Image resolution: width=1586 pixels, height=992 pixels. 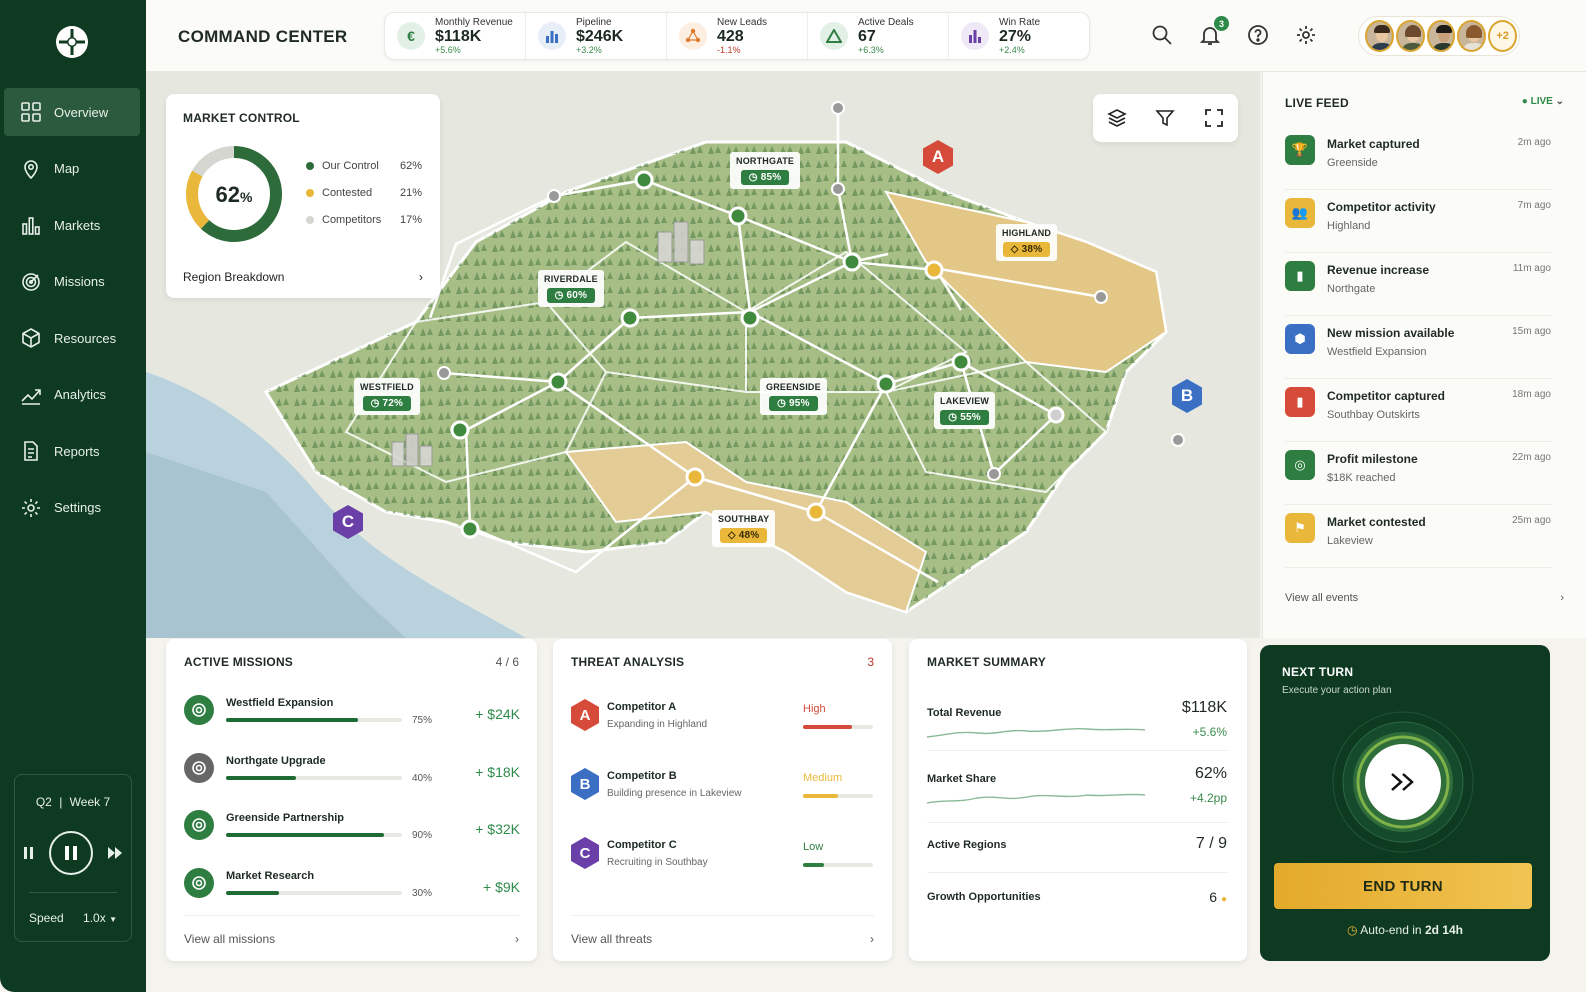 I want to click on region-label-lakeview: LAKEVIEW ◷ 55%, so click(x=965, y=410).